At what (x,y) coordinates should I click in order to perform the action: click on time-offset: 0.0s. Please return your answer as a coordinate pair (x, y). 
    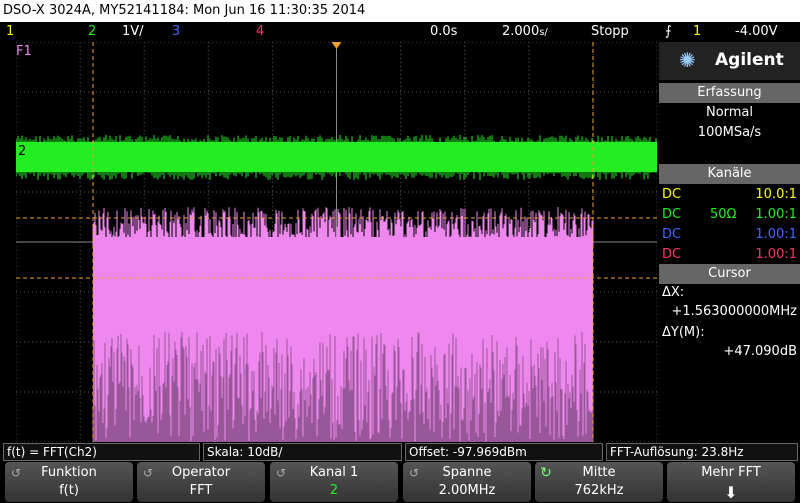
    Looking at the image, I should click on (443, 32).